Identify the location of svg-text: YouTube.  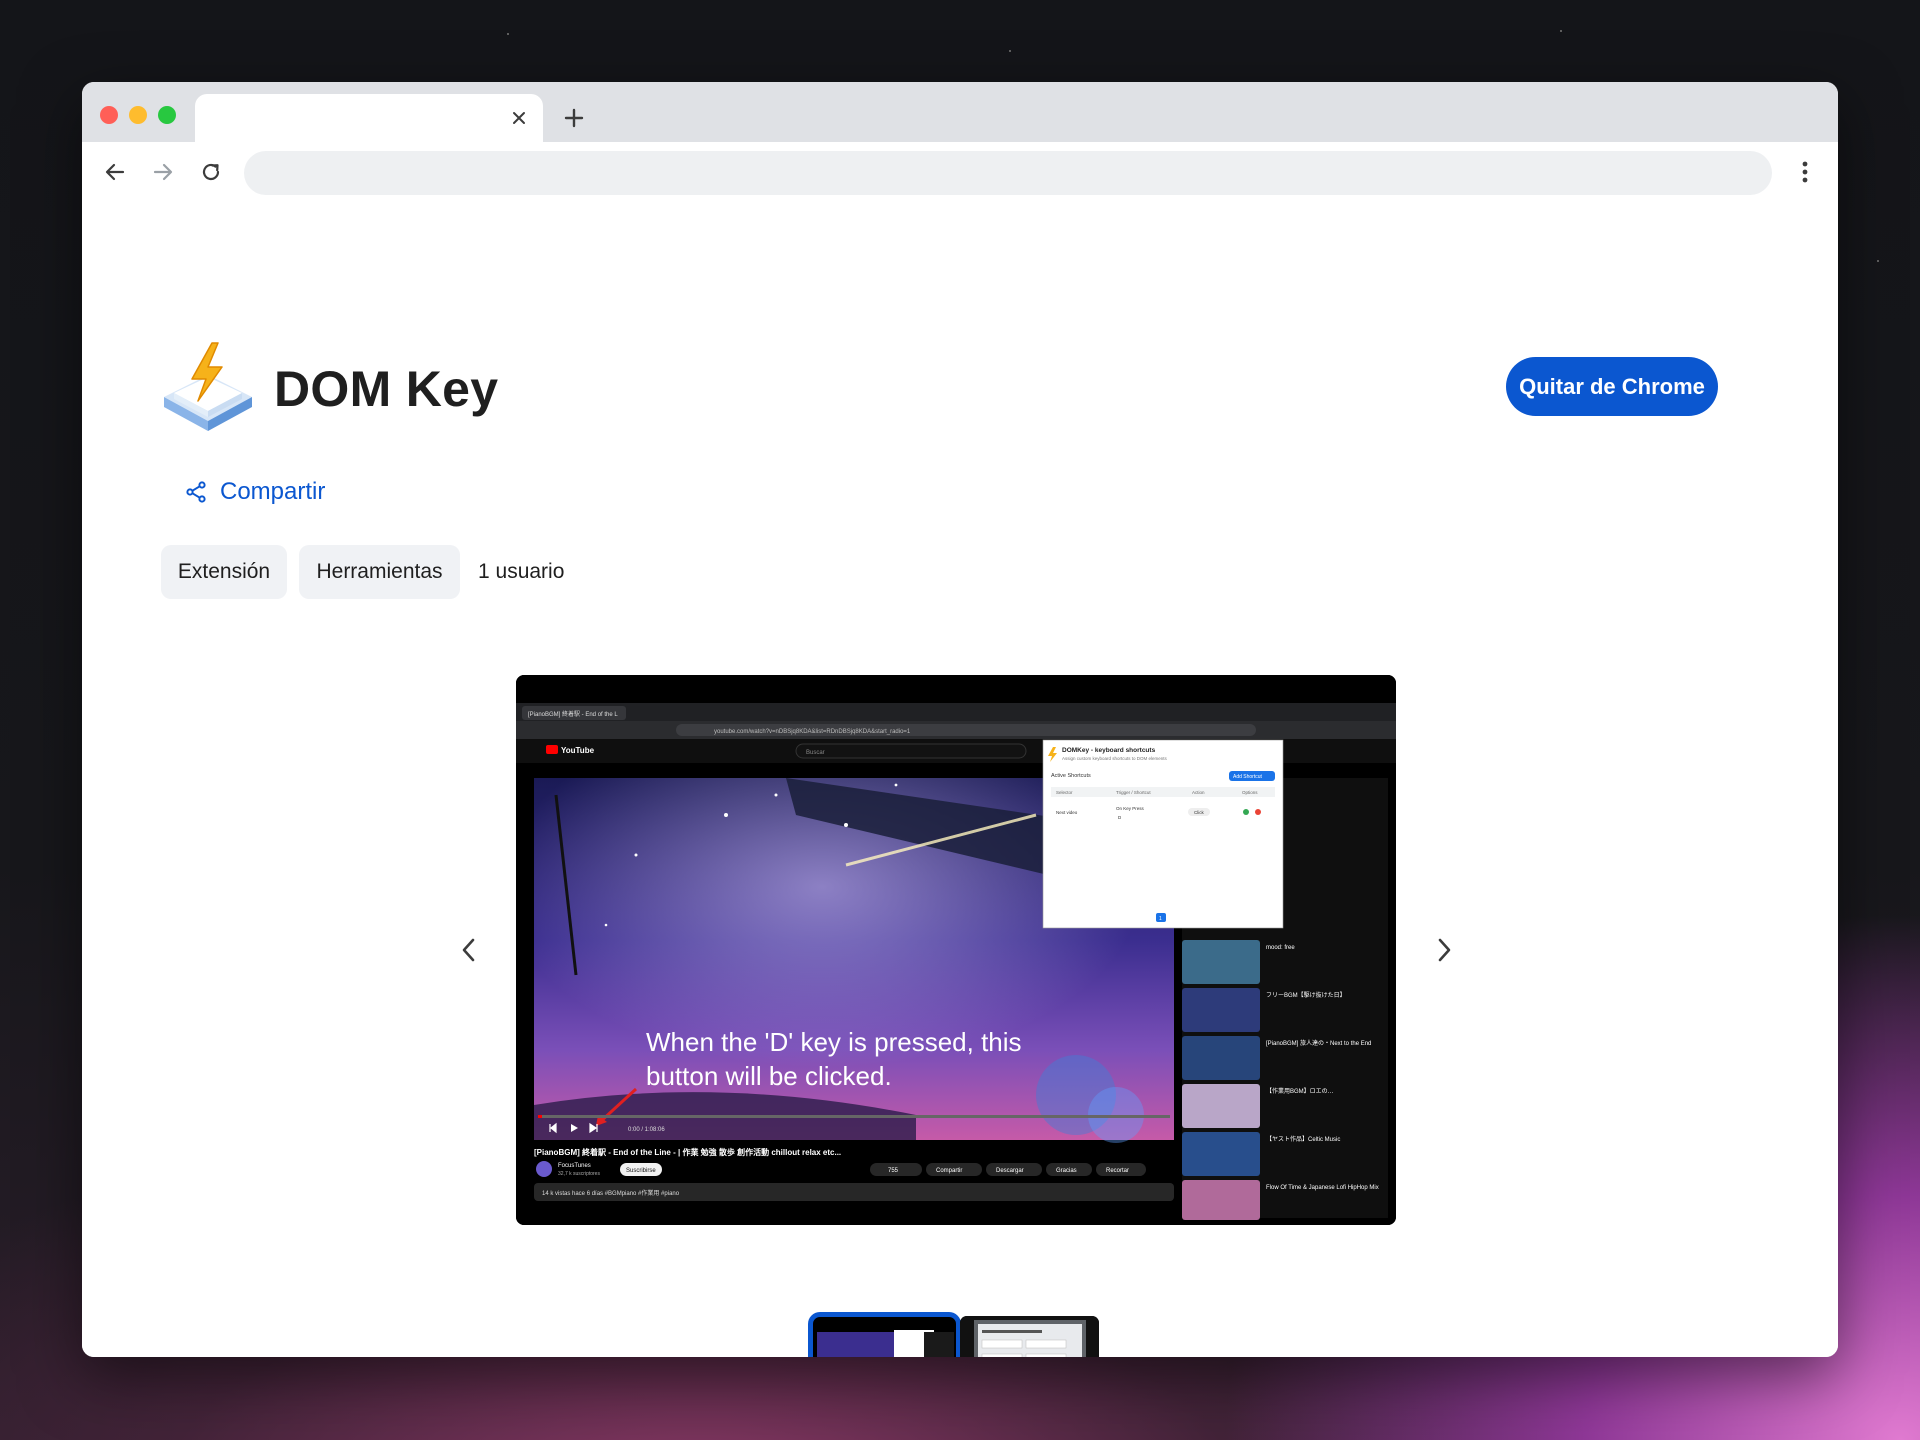
(578, 750).